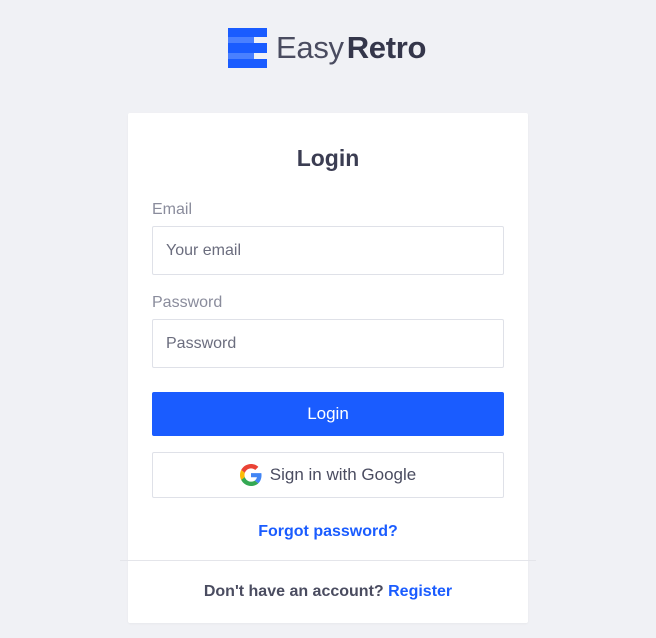  Describe the element at coordinates (328, 250) in the screenshot. I see `email-field` at that location.